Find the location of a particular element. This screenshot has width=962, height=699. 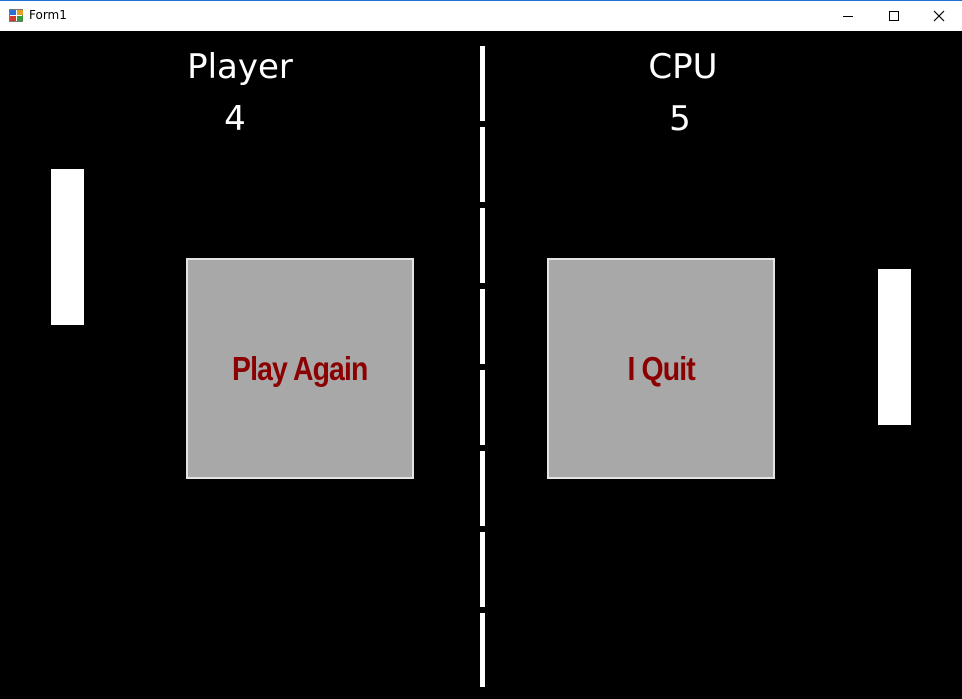

window-title: Form1 is located at coordinates (48, 15).